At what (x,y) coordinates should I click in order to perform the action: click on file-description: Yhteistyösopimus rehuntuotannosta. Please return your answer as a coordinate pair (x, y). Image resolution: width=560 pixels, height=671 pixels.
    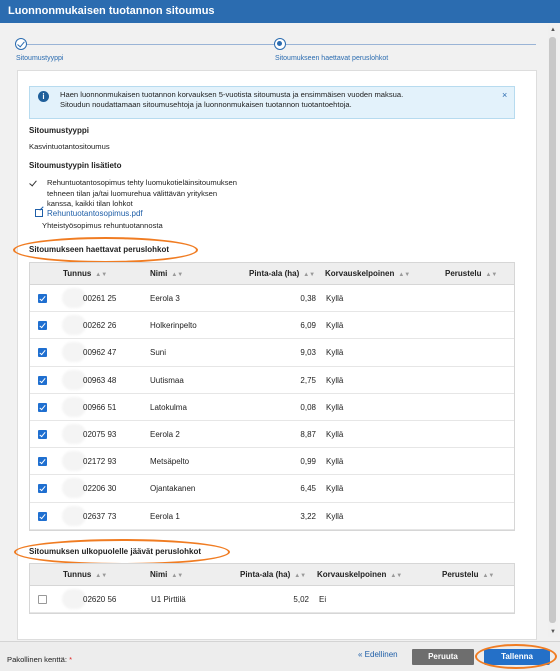
    Looking at the image, I should click on (102, 225).